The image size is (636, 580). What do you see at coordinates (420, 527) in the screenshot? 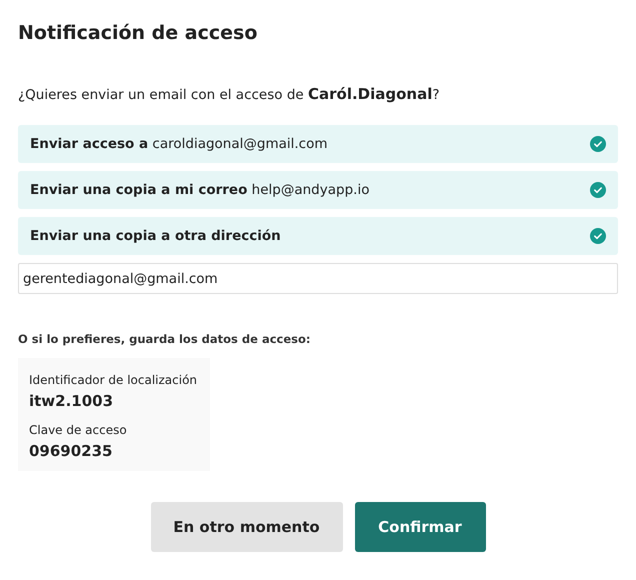
I see `confirm-button: Confirmar` at bounding box center [420, 527].